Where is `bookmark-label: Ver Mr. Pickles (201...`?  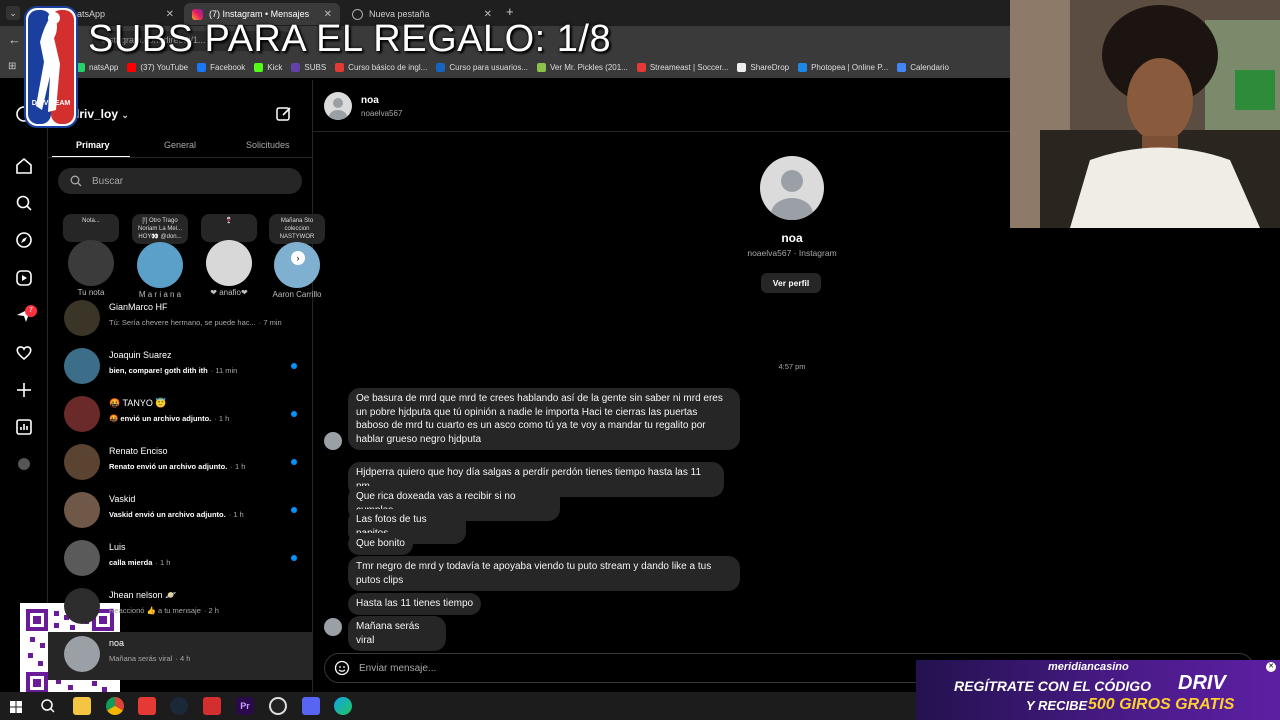
bookmark-label: Ver Mr. Pickles (201... is located at coordinates (589, 67).